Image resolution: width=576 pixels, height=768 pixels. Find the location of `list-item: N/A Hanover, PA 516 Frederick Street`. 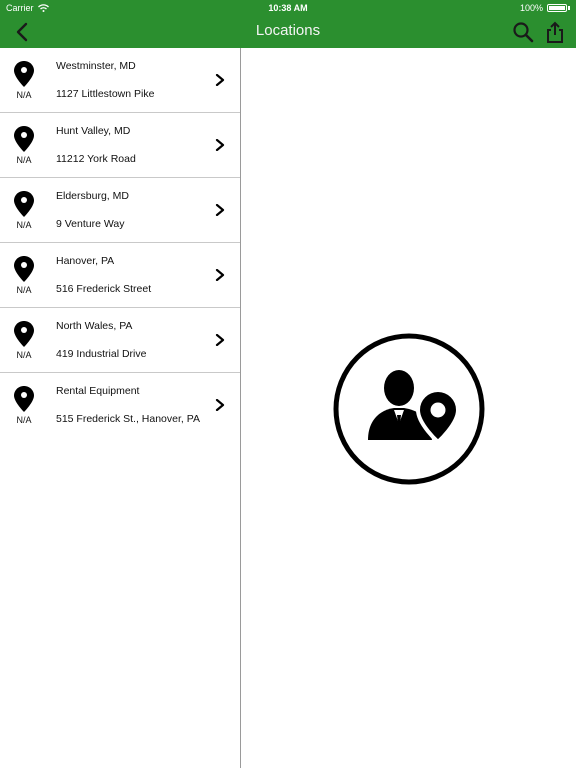

list-item: N/A Hanover, PA 516 Frederick Street is located at coordinates (120, 275).